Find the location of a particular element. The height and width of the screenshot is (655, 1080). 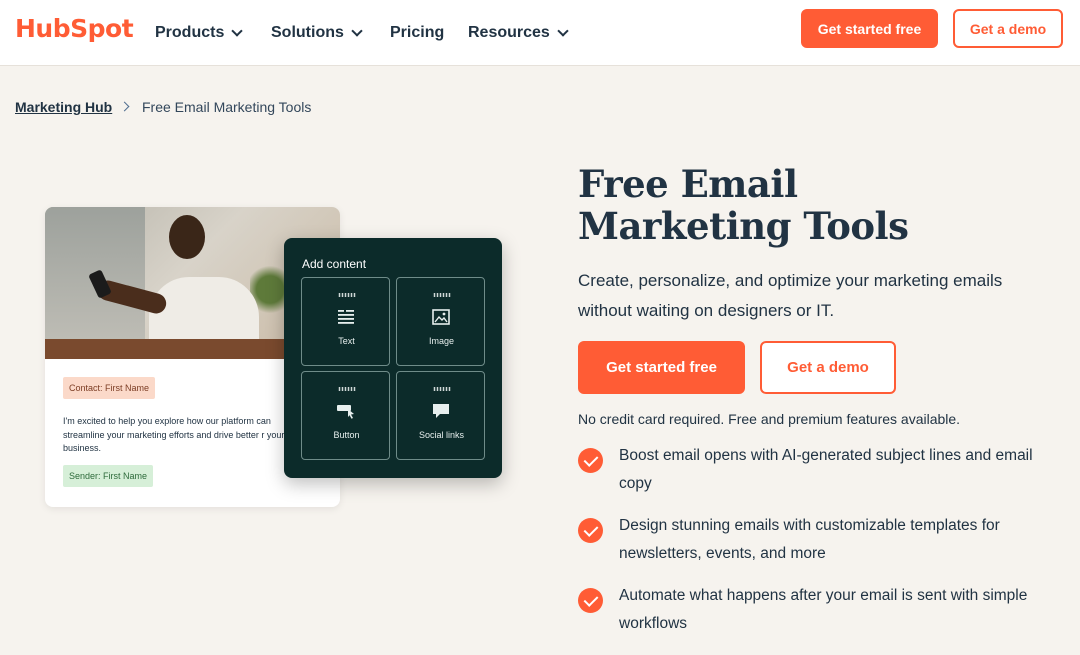

text-align-icon is located at coordinates (346, 317).